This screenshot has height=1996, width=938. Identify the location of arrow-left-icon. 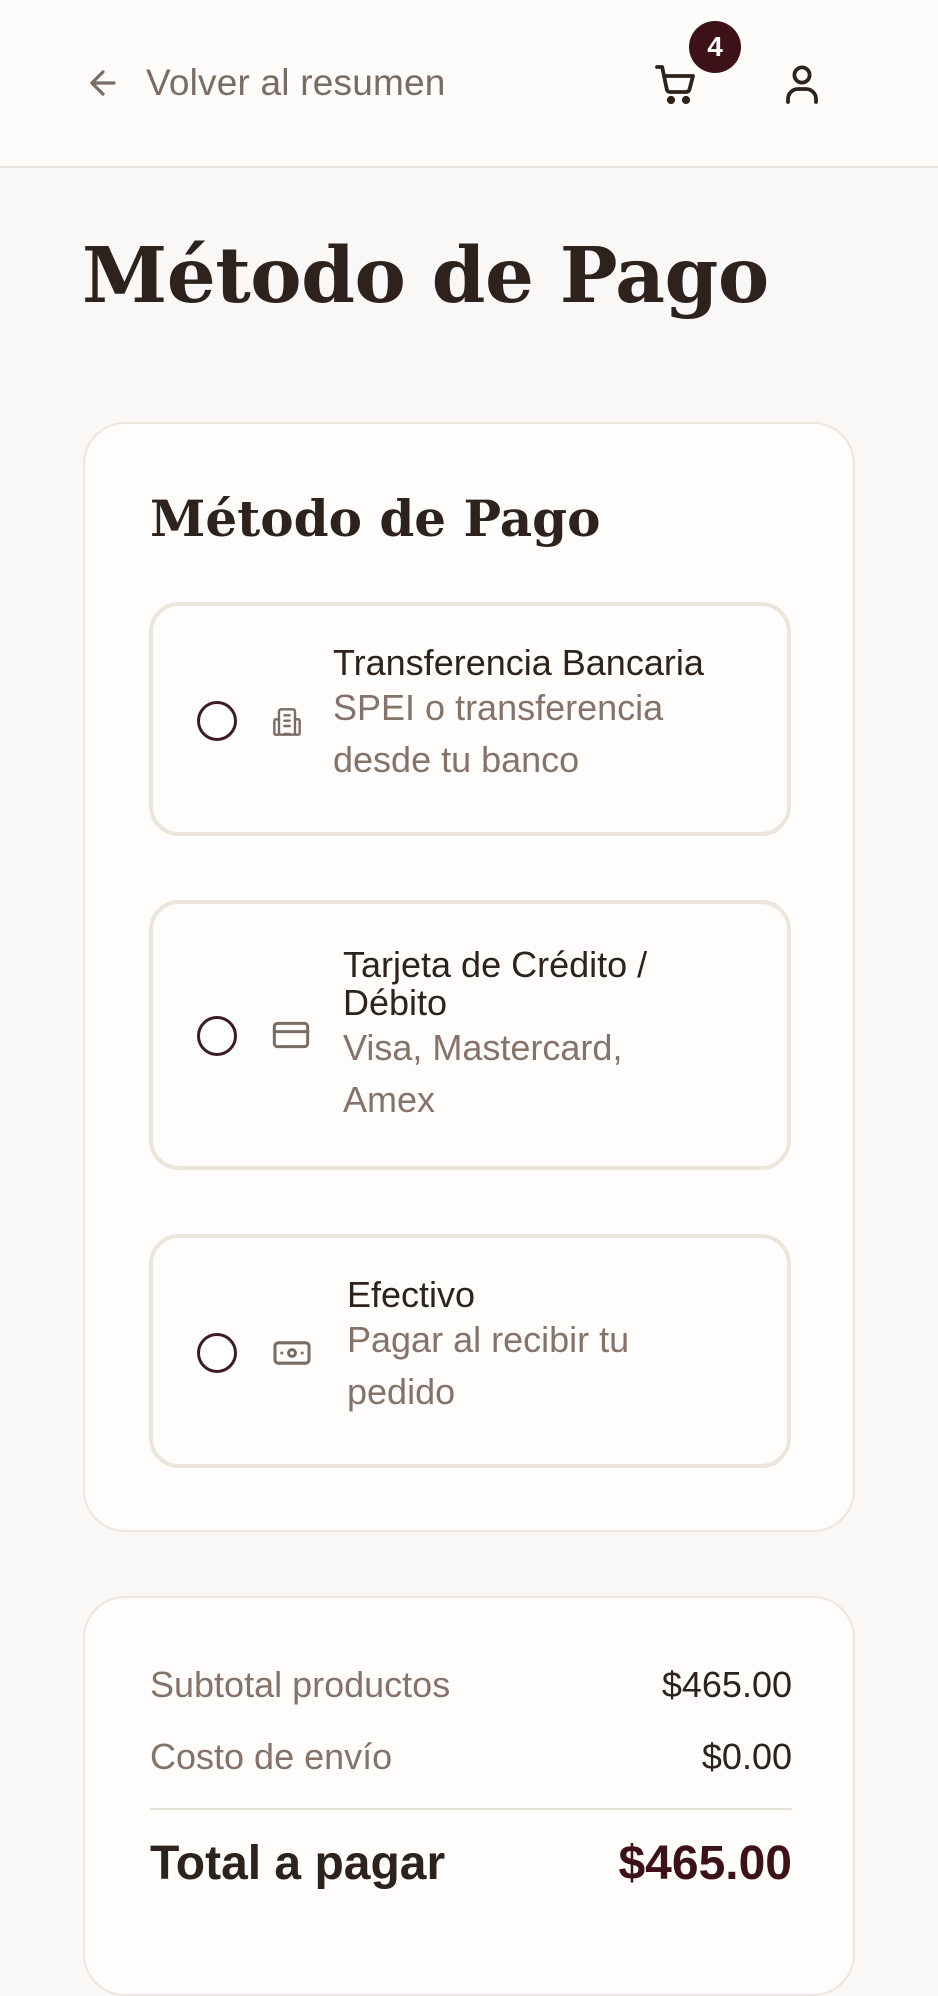
(103, 83).